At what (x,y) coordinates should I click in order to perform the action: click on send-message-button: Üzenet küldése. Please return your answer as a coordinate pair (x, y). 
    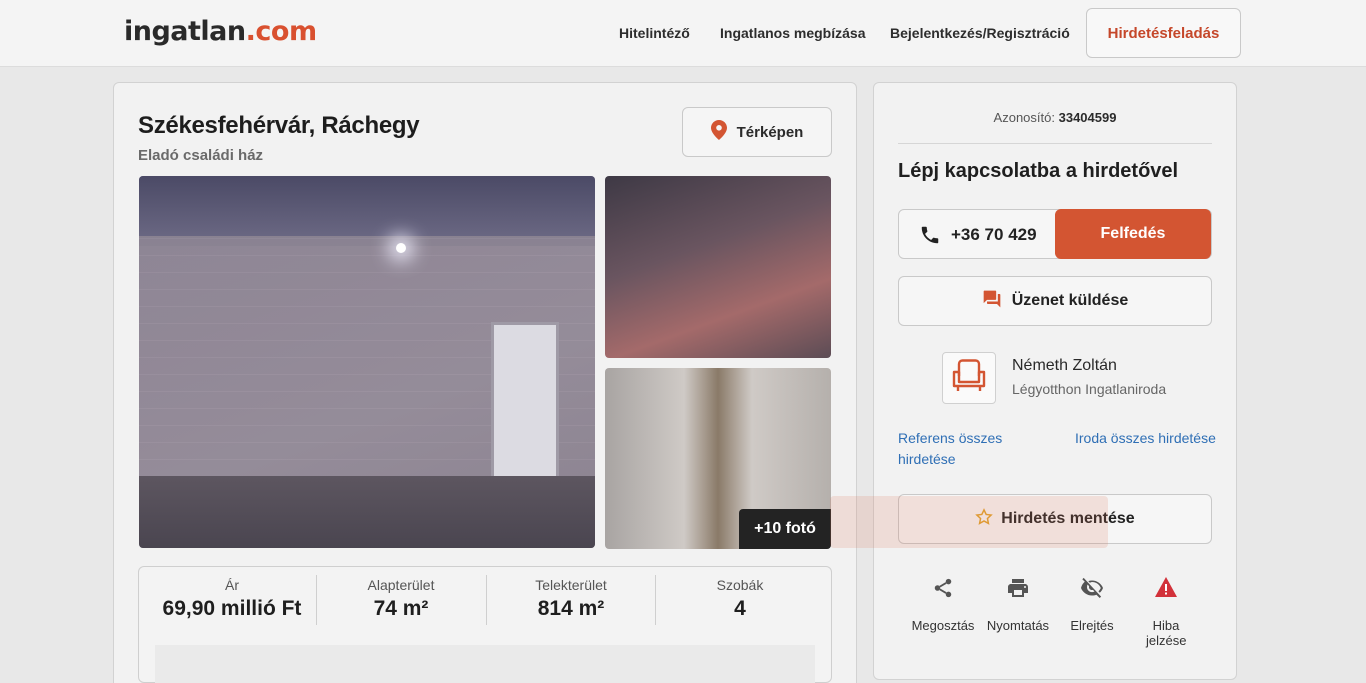
    Looking at the image, I should click on (1055, 301).